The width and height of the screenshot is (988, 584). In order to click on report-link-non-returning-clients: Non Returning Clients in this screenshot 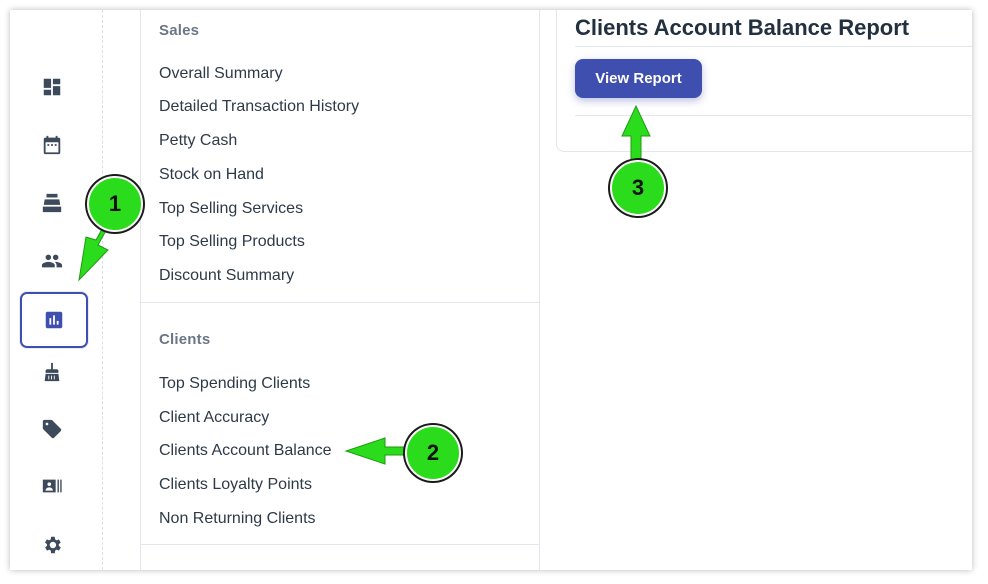, I will do `click(237, 519)`.